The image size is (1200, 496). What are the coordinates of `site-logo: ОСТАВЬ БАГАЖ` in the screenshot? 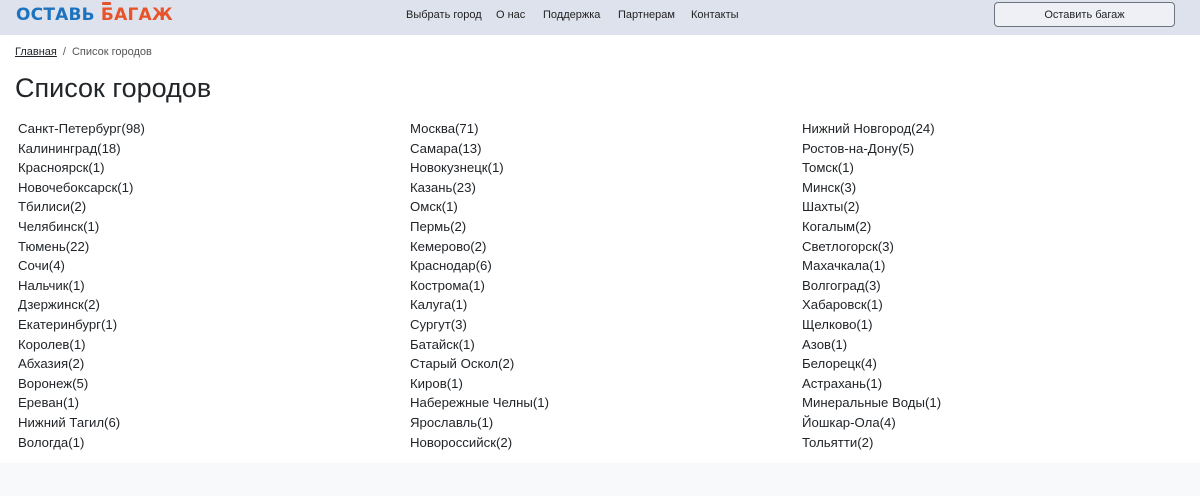 It's located at (94, 15).